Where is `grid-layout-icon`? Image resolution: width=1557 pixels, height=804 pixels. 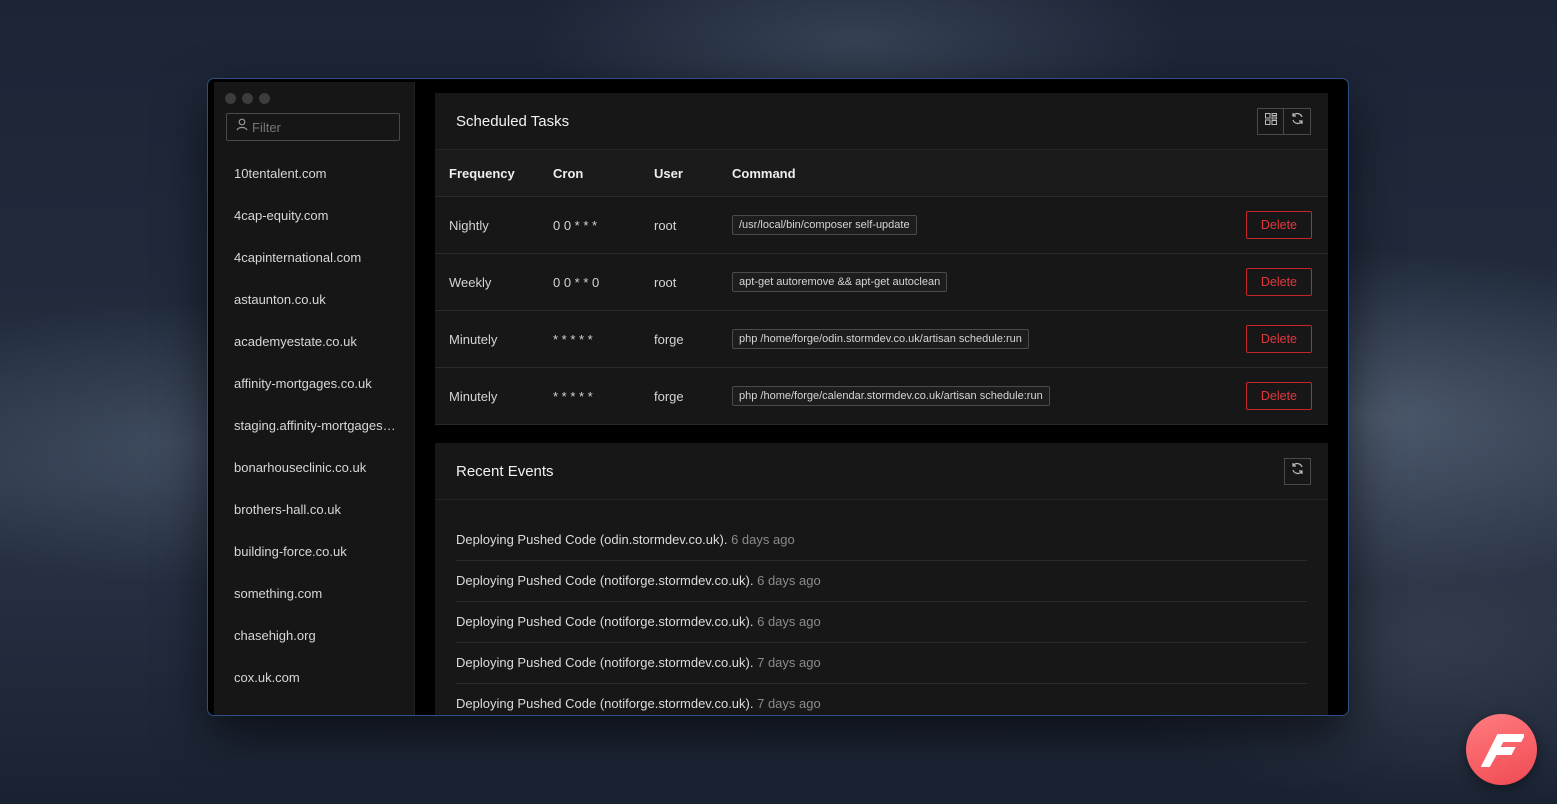 grid-layout-icon is located at coordinates (1270, 121).